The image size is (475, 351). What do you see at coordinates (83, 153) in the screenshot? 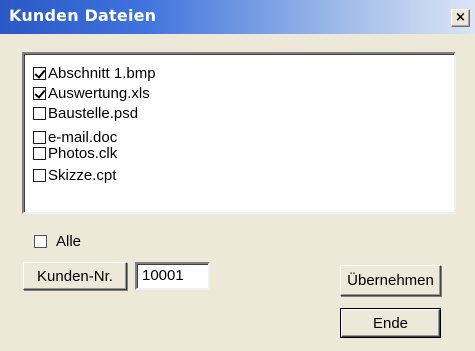
I see `file-name: Photos.clk` at bounding box center [83, 153].